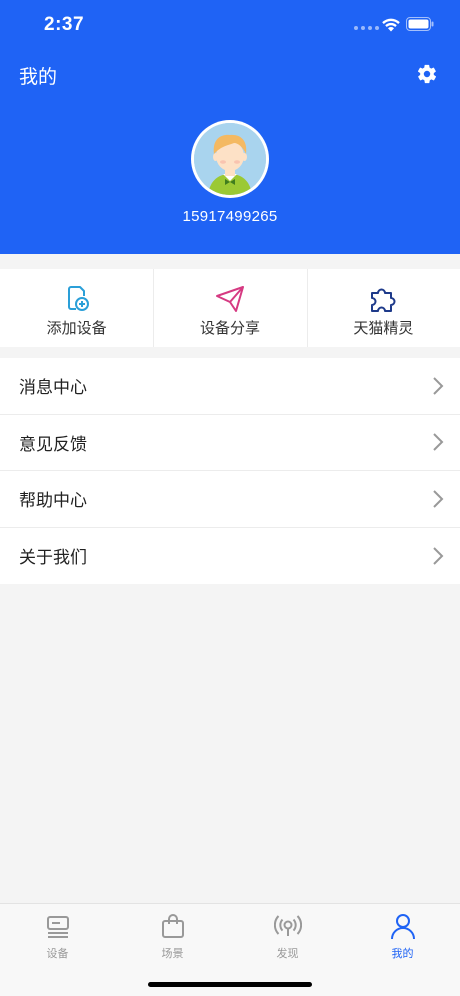 Image resolution: width=460 pixels, height=996 pixels. What do you see at coordinates (383, 328) in the screenshot?
I see `tmall-genie-label: 天猫精灵` at bounding box center [383, 328].